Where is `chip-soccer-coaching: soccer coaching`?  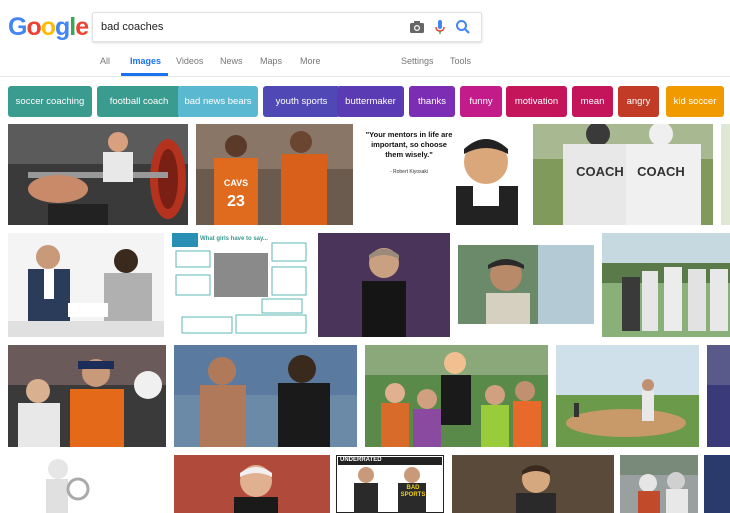 chip-soccer-coaching: soccer coaching is located at coordinates (50, 101).